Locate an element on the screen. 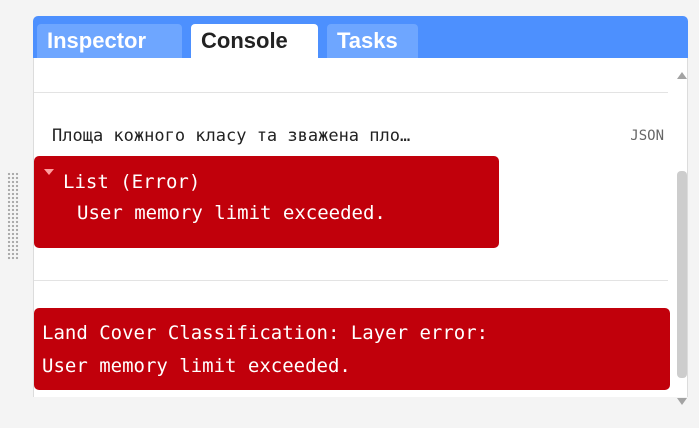  arrow-up-icon is located at coordinates (682, 75).